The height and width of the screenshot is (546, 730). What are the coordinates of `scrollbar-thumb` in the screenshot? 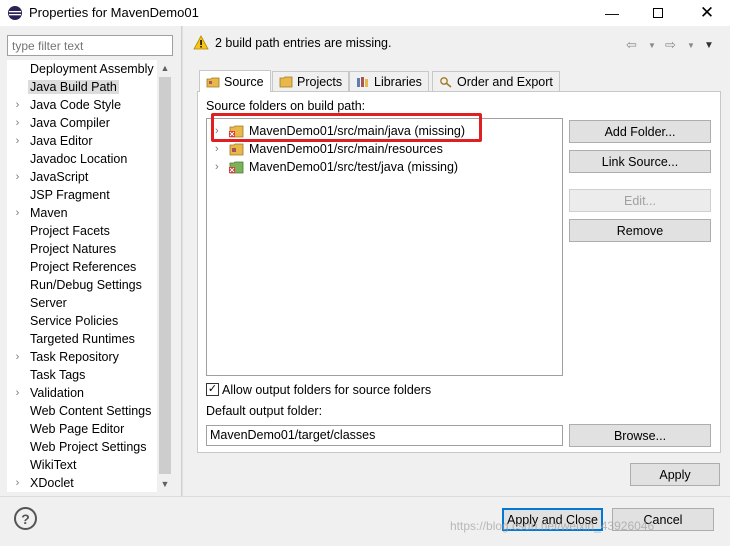 It's located at (165, 275).